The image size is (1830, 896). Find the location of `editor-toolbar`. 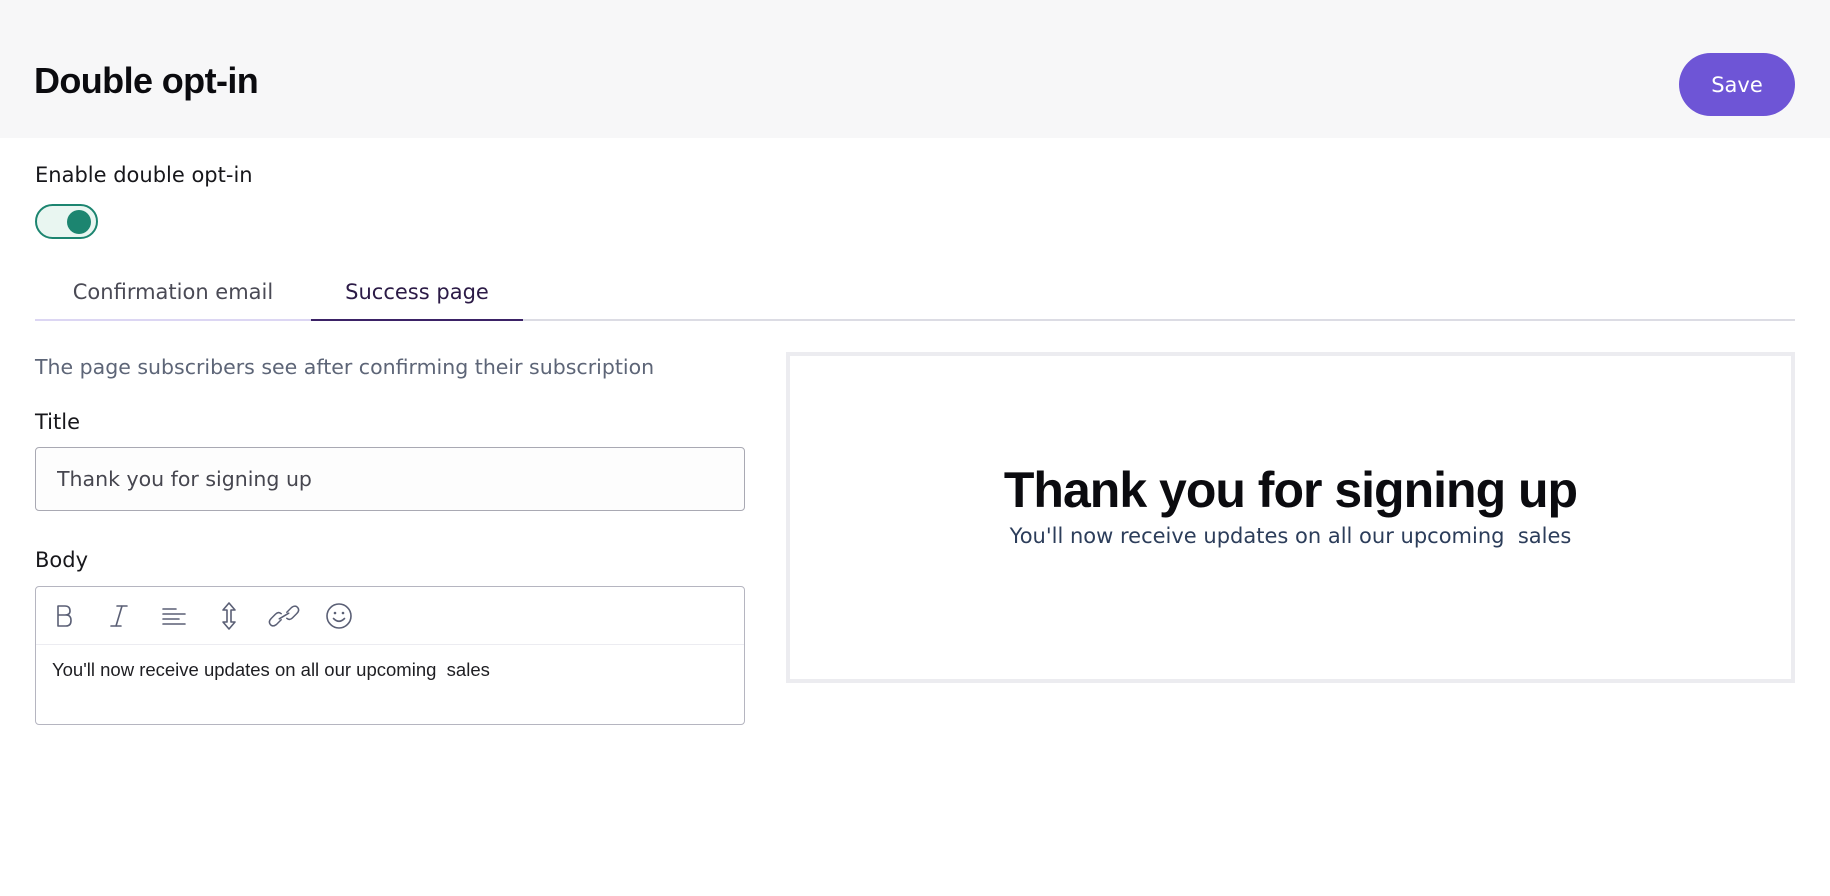

editor-toolbar is located at coordinates (390, 616).